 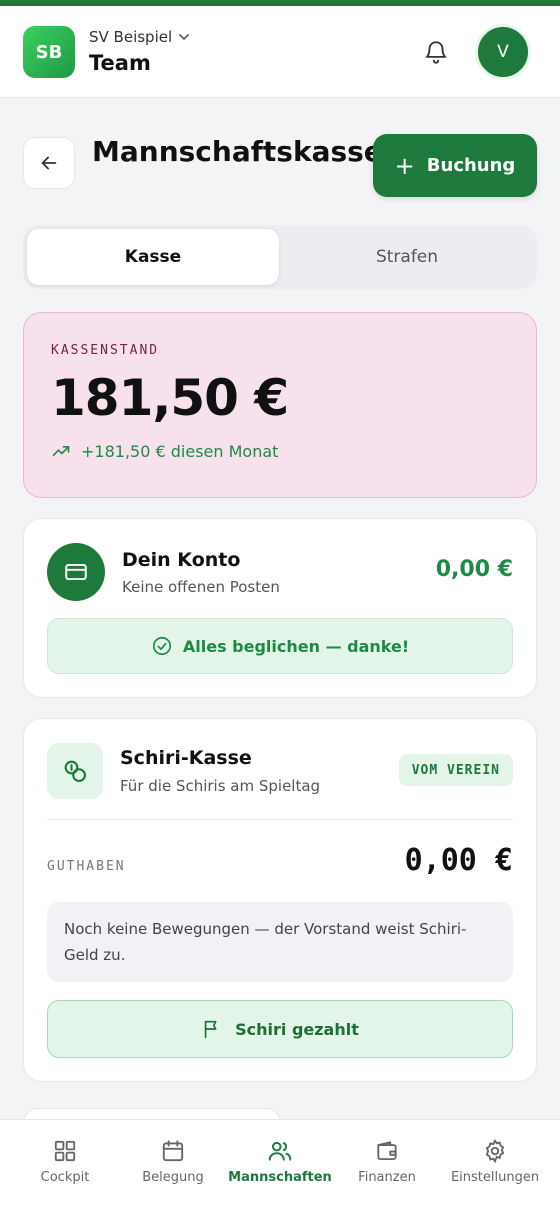 What do you see at coordinates (173, 1166) in the screenshot?
I see `nav-belegung: Belegung` at bounding box center [173, 1166].